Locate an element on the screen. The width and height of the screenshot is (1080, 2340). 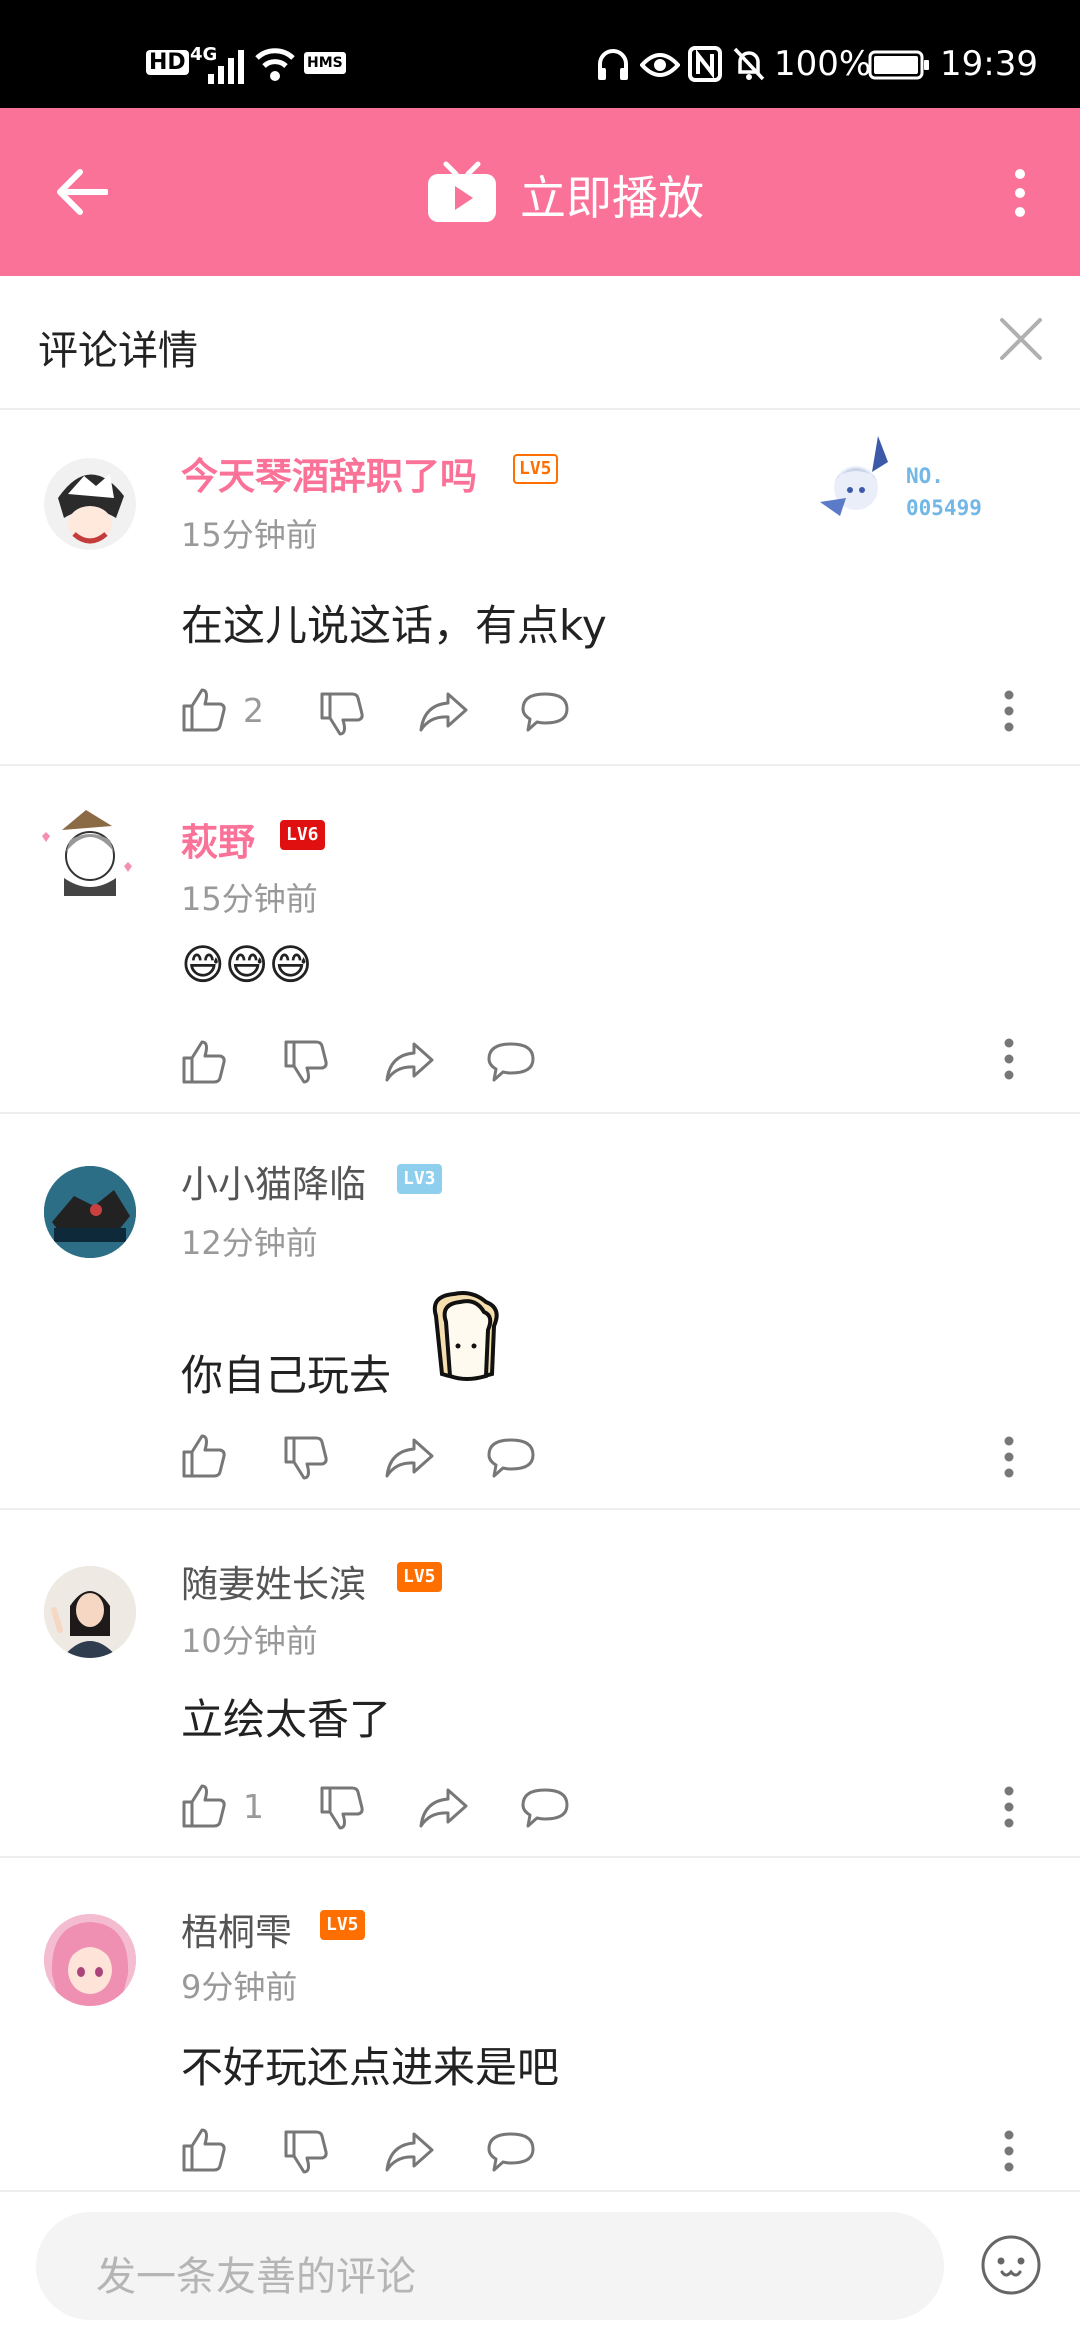
hms-badge: HMS is located at coordinates (325, 63).